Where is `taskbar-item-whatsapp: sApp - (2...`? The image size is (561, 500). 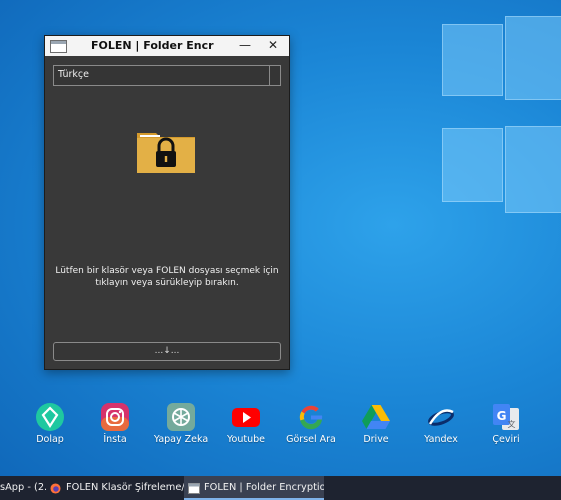 taskbar-item-whatsapp: sApp - (2... is located at coordinates (23, 488).